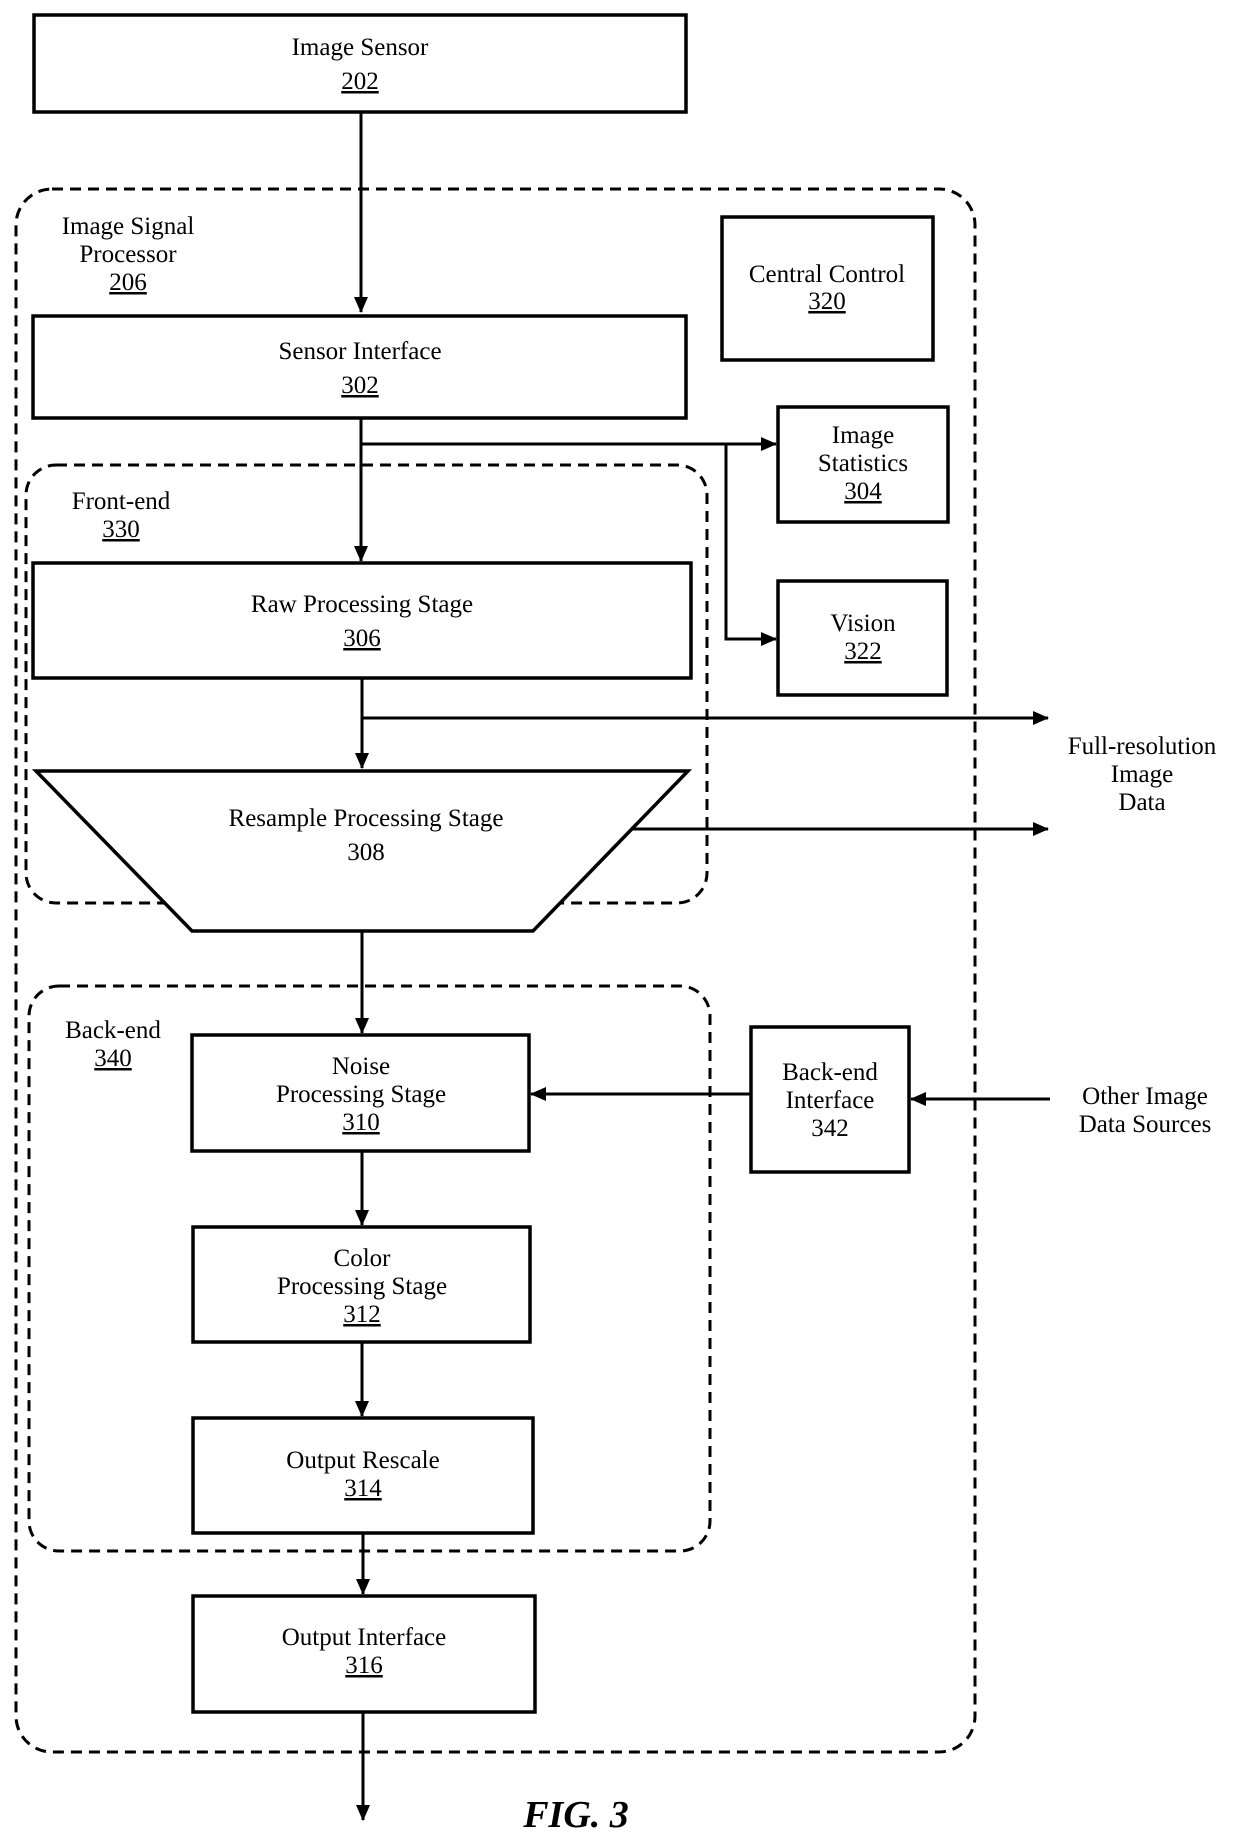 The height and width of the screenshot is (1841, 1240). Describe the element at coordinates (360, 81) in the screenshot. I see `image-sensor-ref: 202` at that location.